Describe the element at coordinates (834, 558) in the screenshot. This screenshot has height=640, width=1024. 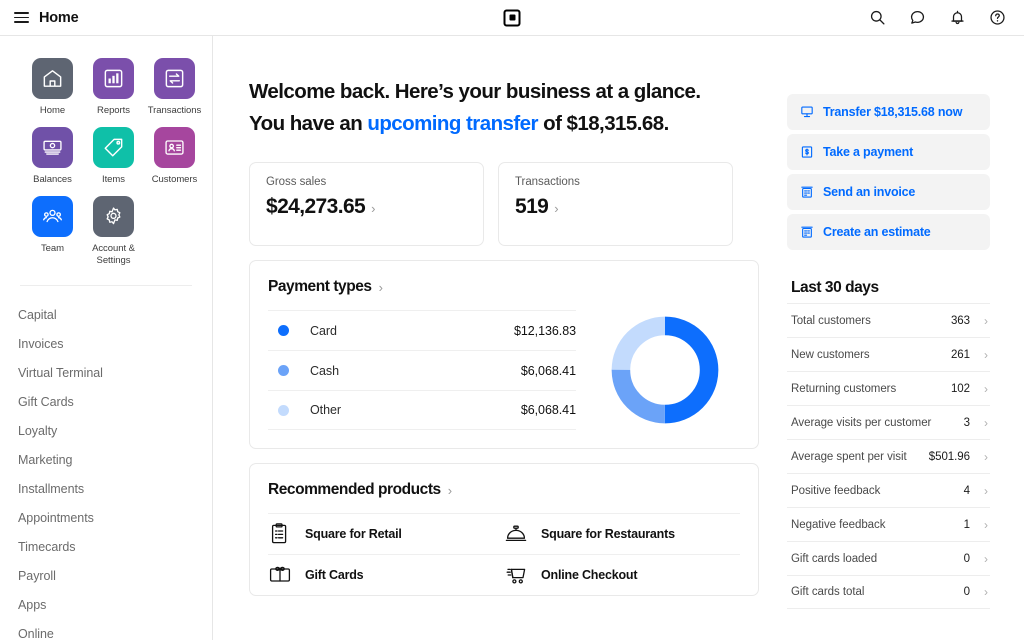
I see `kpi-label: Gift cards loaded` at that location.